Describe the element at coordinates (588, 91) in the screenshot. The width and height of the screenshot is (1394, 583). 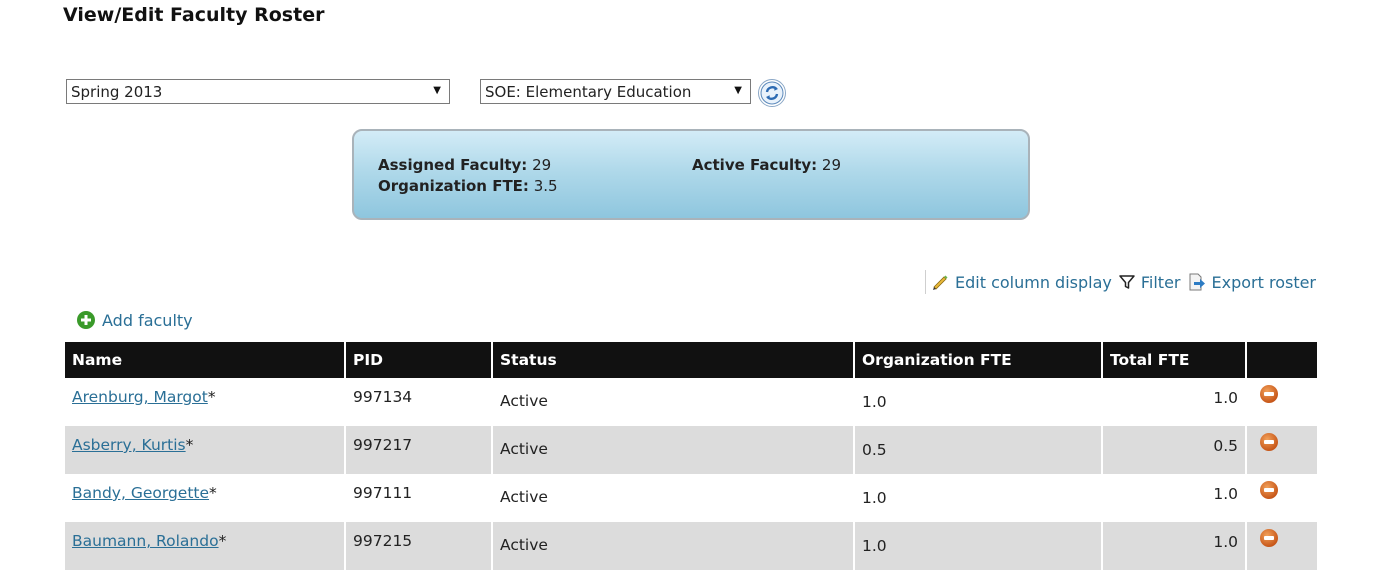
I see `organization-select-value: SOE: Elementary Education` at that location.